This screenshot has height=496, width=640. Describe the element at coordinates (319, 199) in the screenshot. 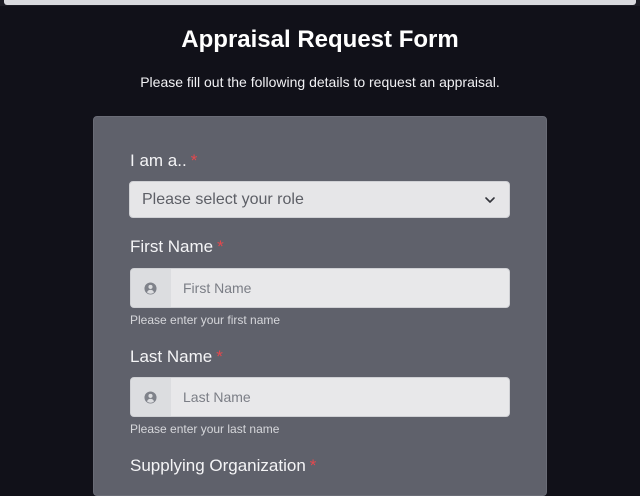

I see `role-select: Please select your role` at that location.